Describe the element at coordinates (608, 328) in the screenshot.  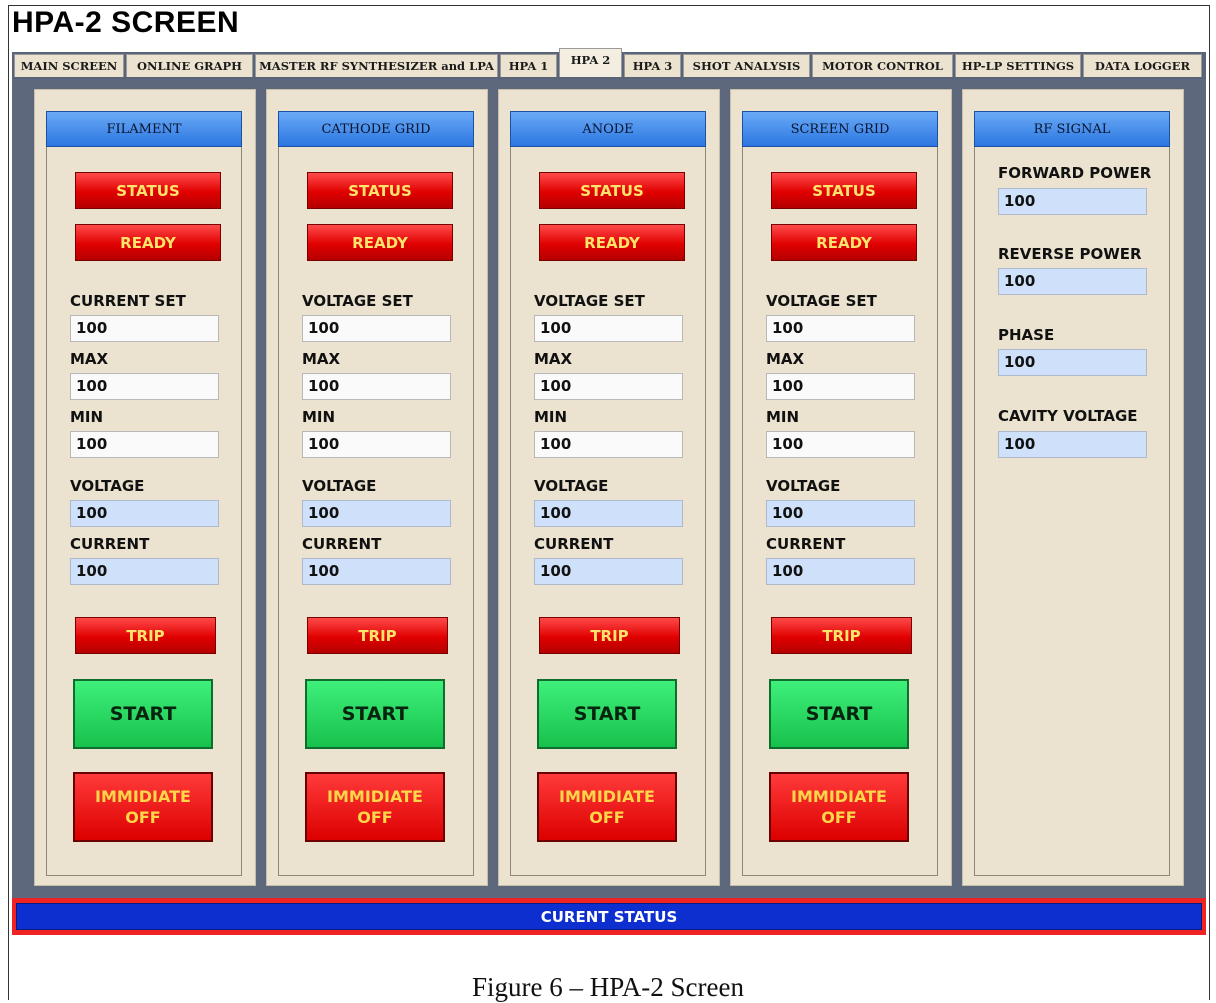
I see `anode-voltage-set-input: 100` at that location.